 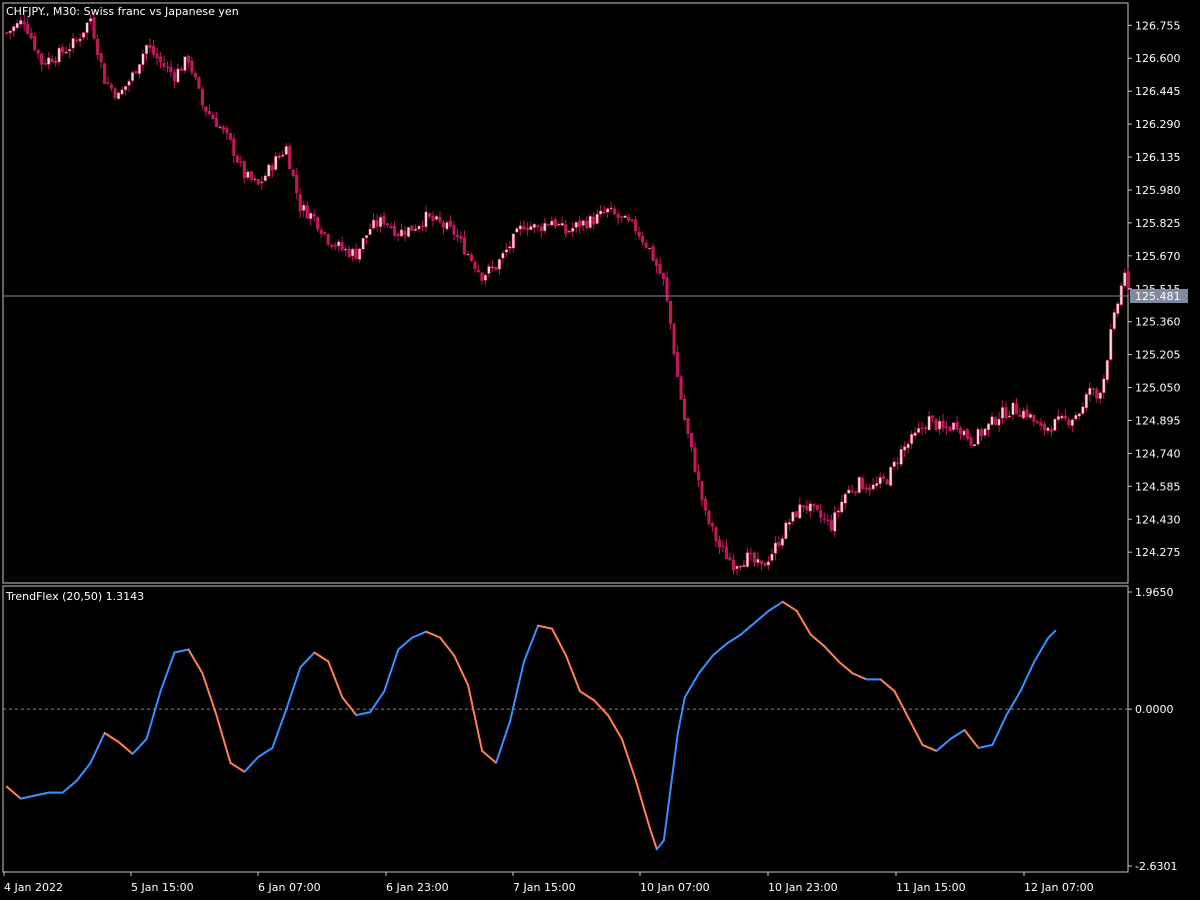 What do you see at coordinates (1158, 486) in the screenshot?
I see `price-tick-label: 124.585` at bounding box center [1158, 486].